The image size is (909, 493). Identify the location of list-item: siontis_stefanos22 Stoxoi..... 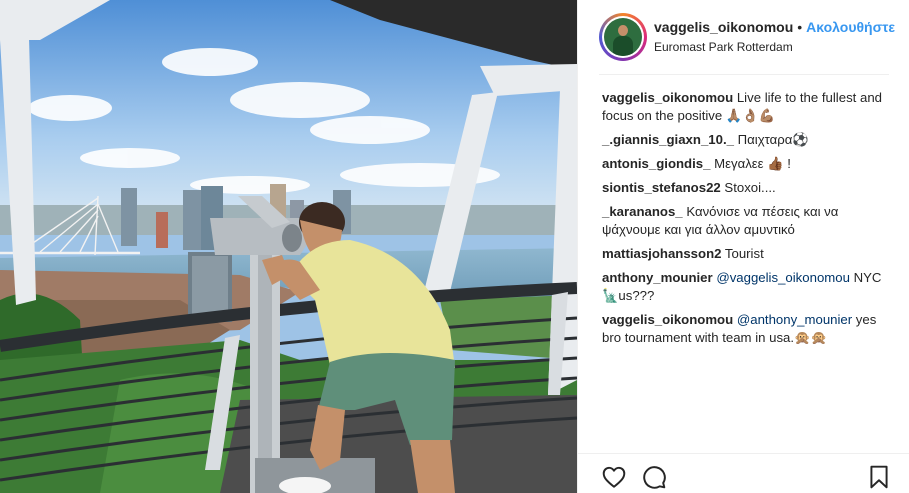
(747, 188).